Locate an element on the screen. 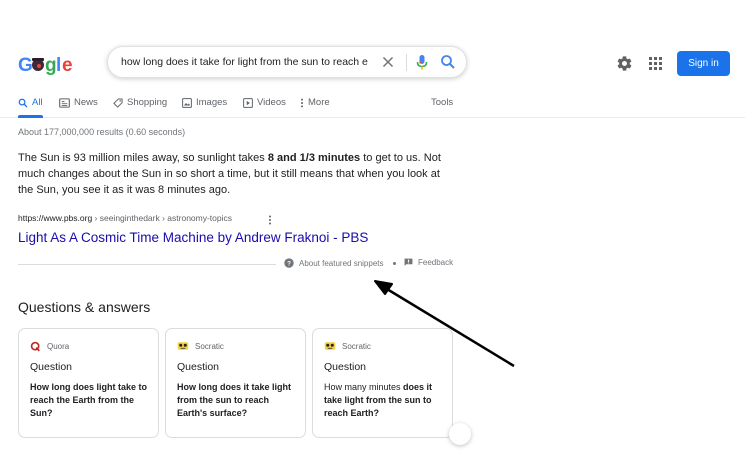 The image size is (745, 467). tab-news: News is located at coordinates (78, 107).